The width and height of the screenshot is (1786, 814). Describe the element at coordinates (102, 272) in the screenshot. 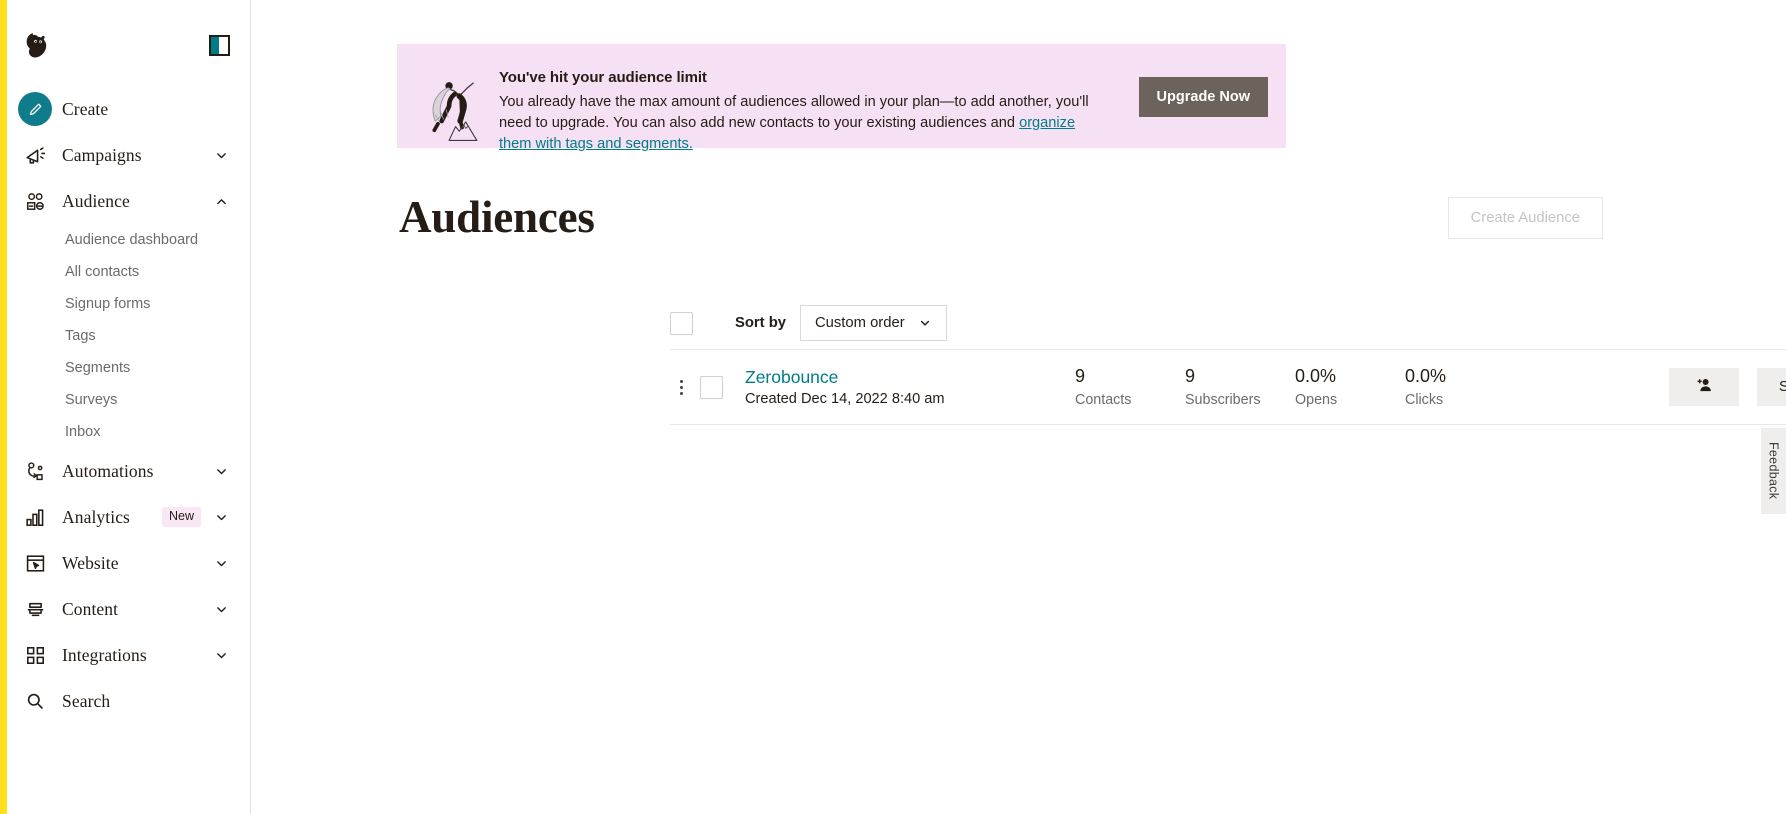

I see `subnav-label: All contacts` at that location.